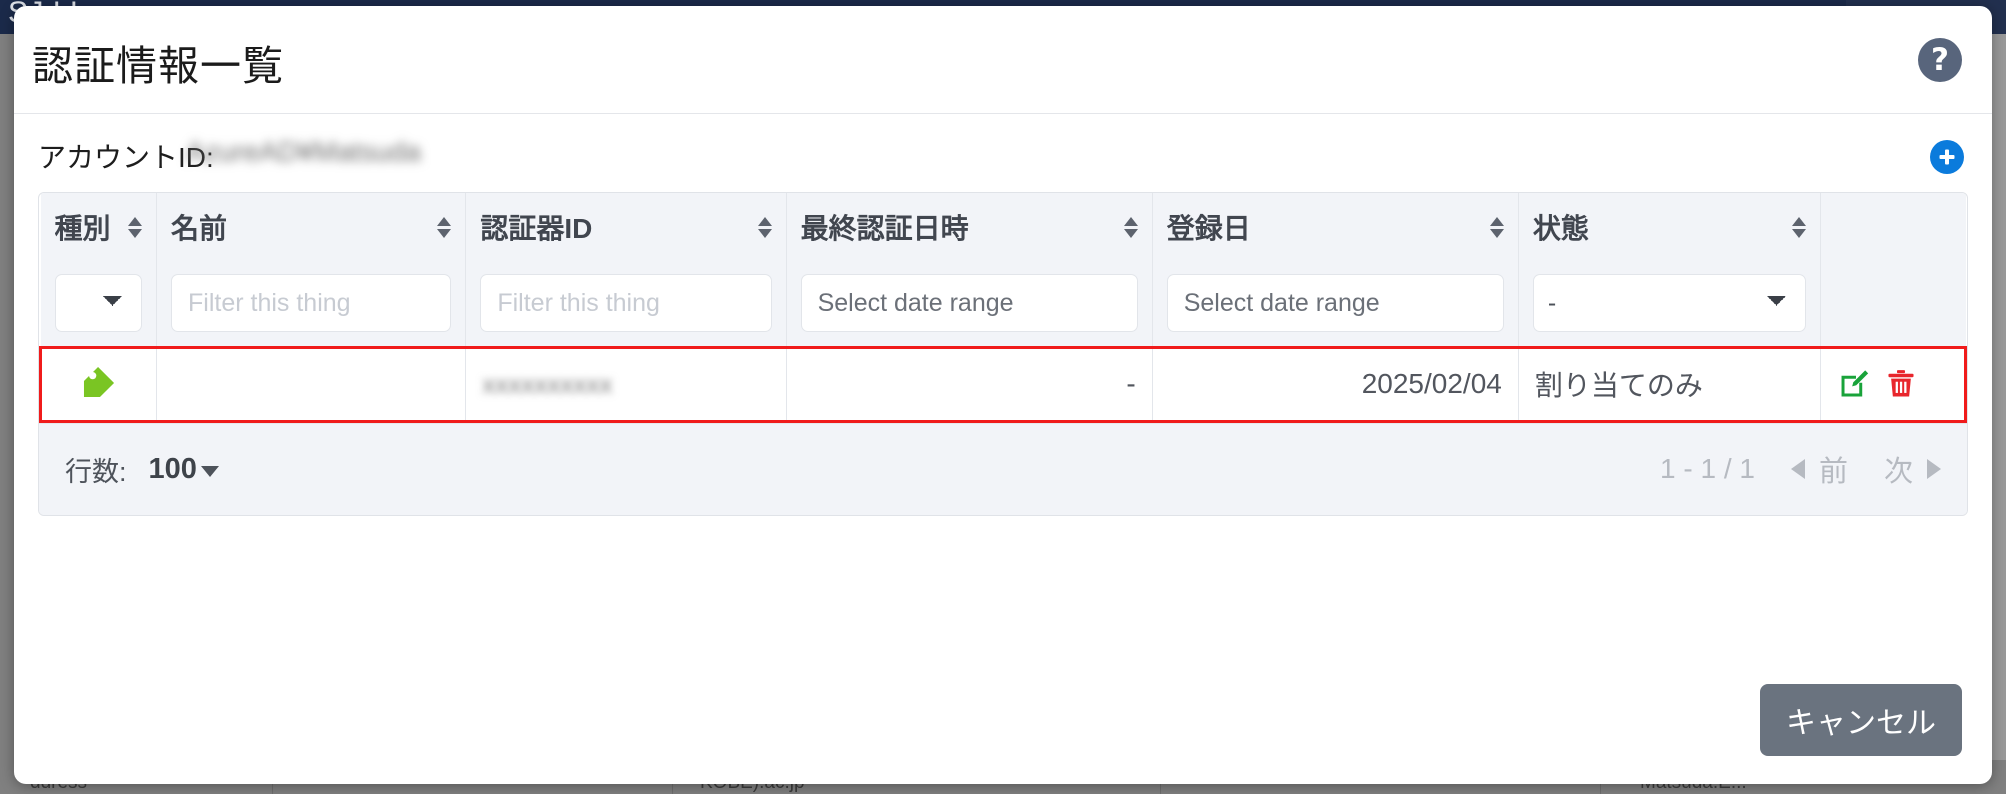 The image size is (2006, 794). What do you see at coordinates (1947, 157) in the screenshot?
I see `plus-circle-icon` at bounding box center [1947, 157].